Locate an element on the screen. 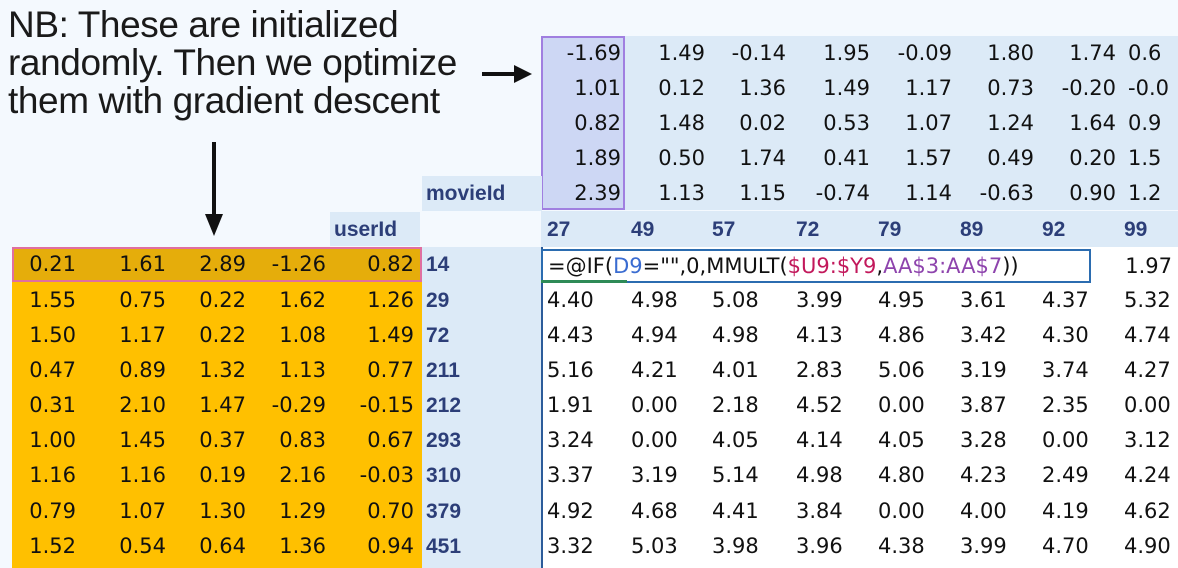 This screenshot has height=568, width=1178. prediction-cell: 2.35 is located at coordinates (1081, 405).